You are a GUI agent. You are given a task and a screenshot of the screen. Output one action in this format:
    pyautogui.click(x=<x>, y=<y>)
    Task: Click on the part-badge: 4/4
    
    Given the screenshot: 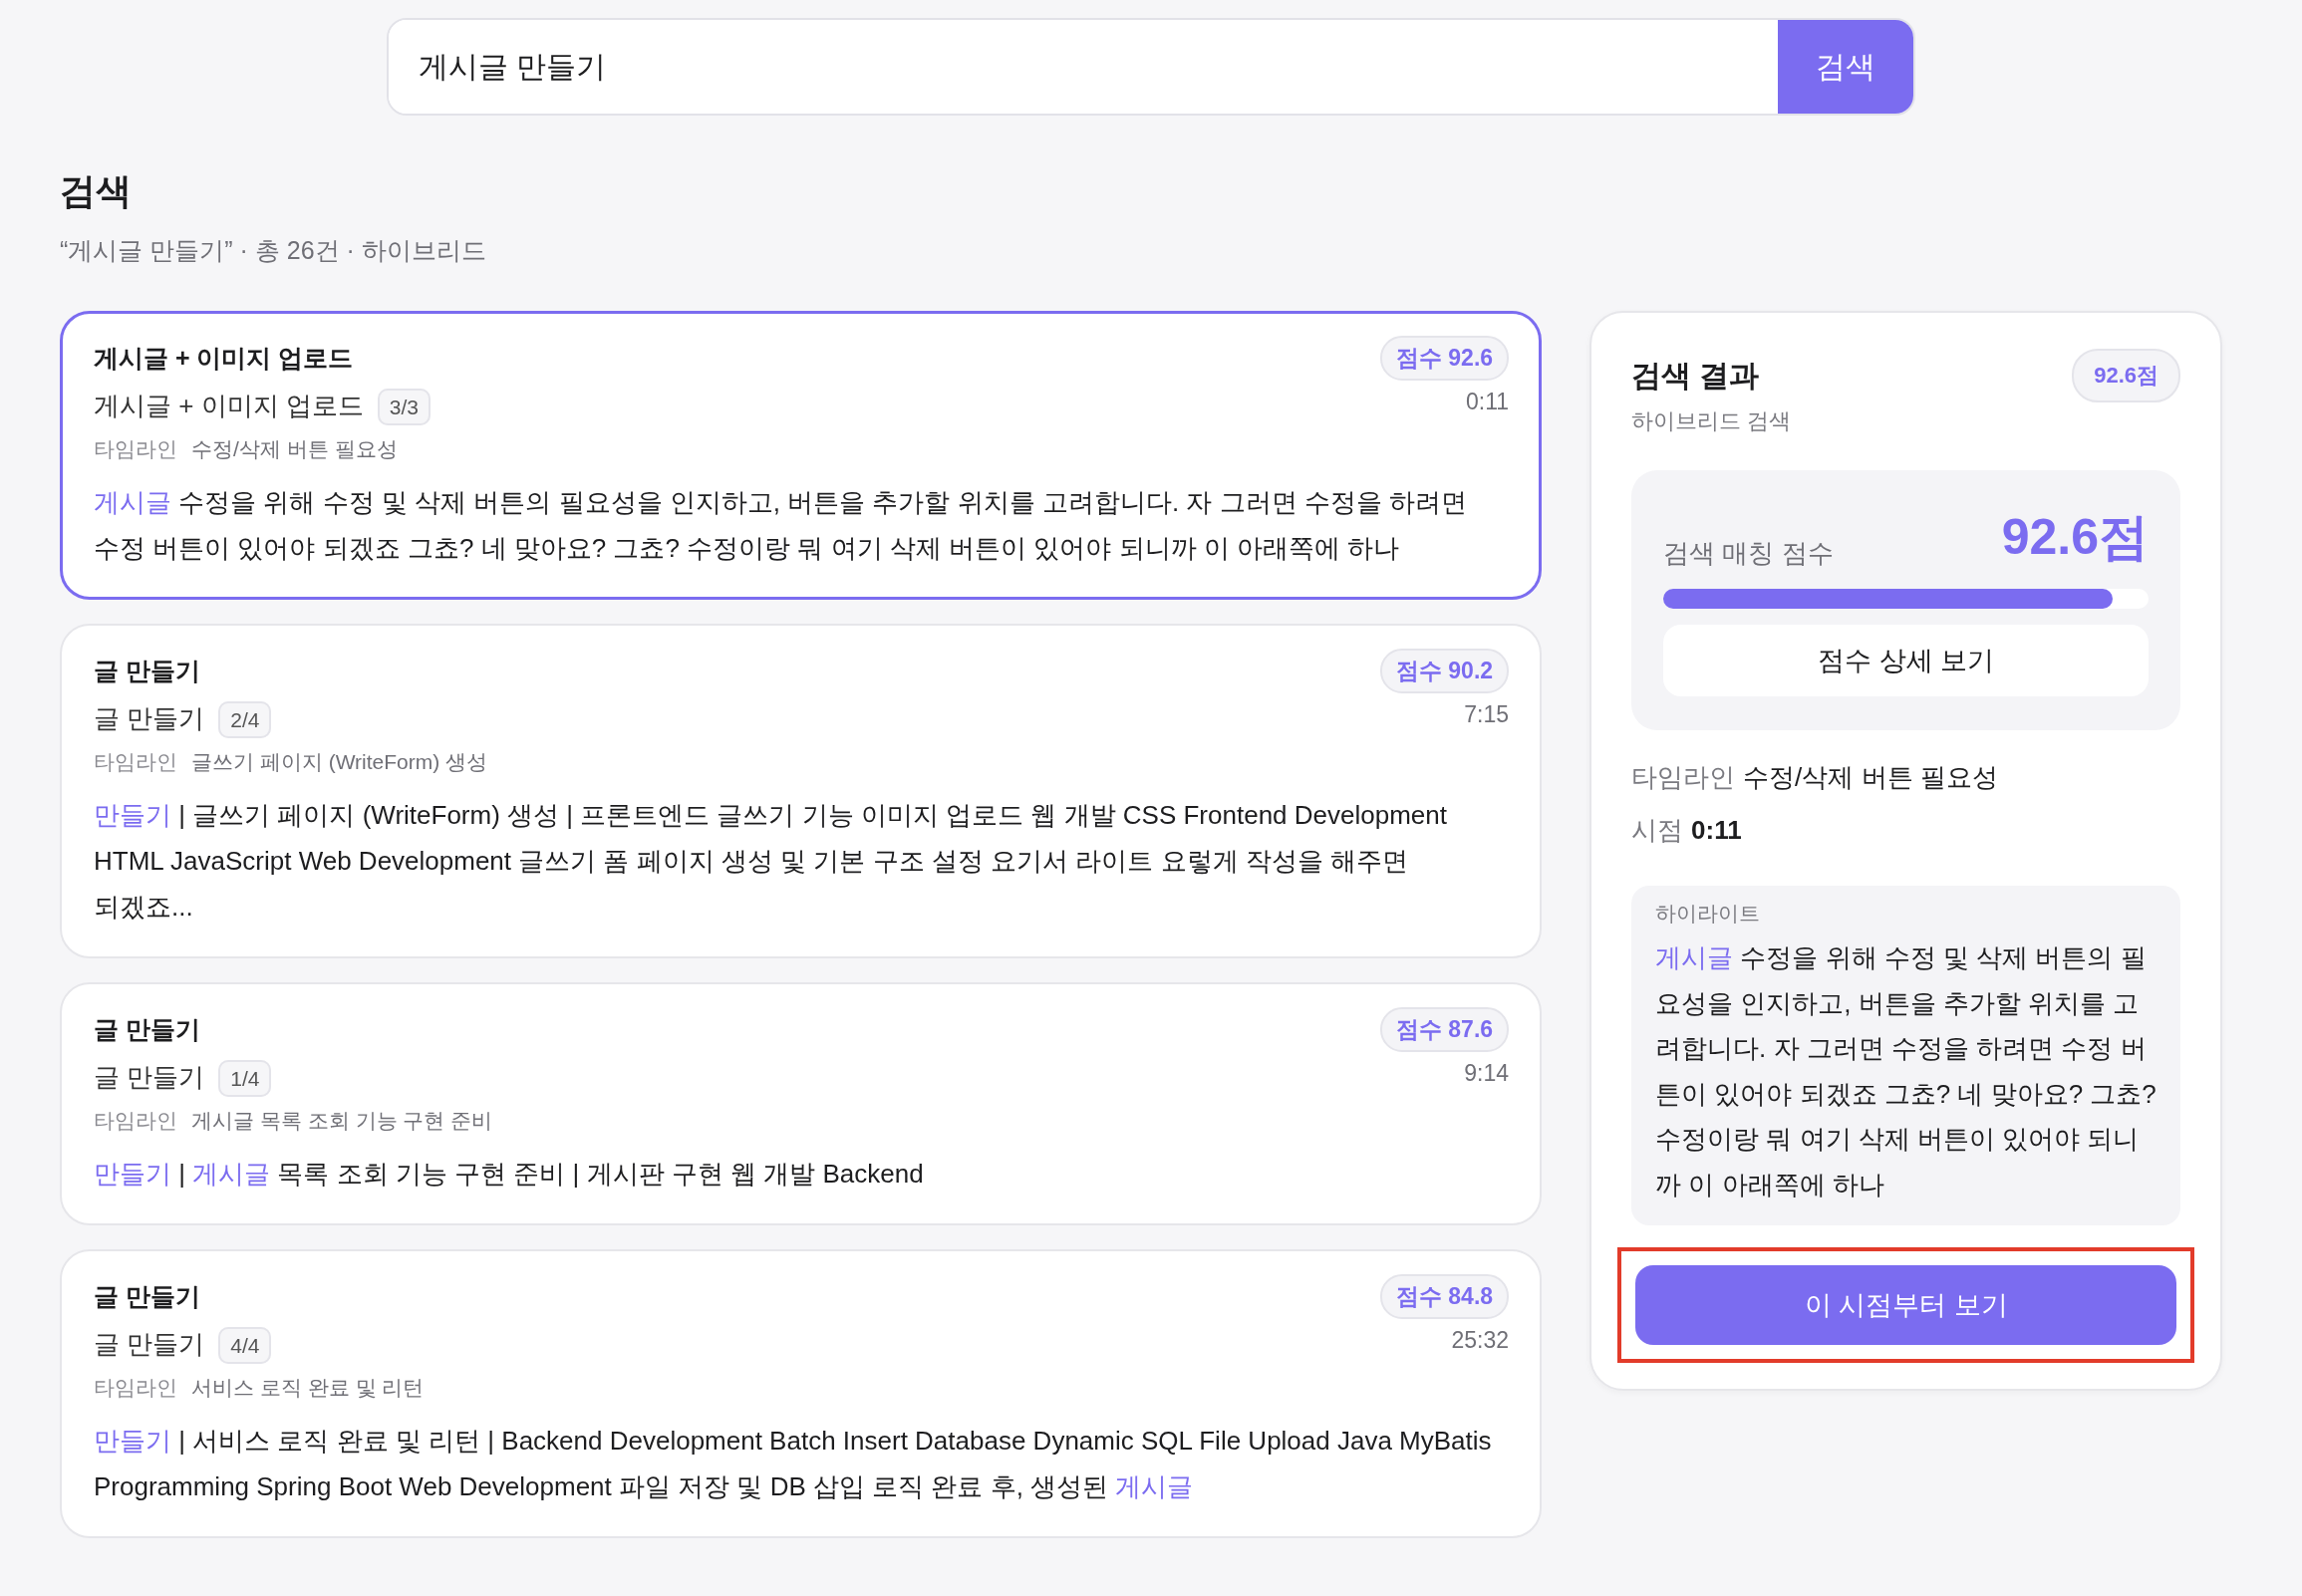 What is the action you would take?
    pyautogui.click(x=245, y=1345)
    